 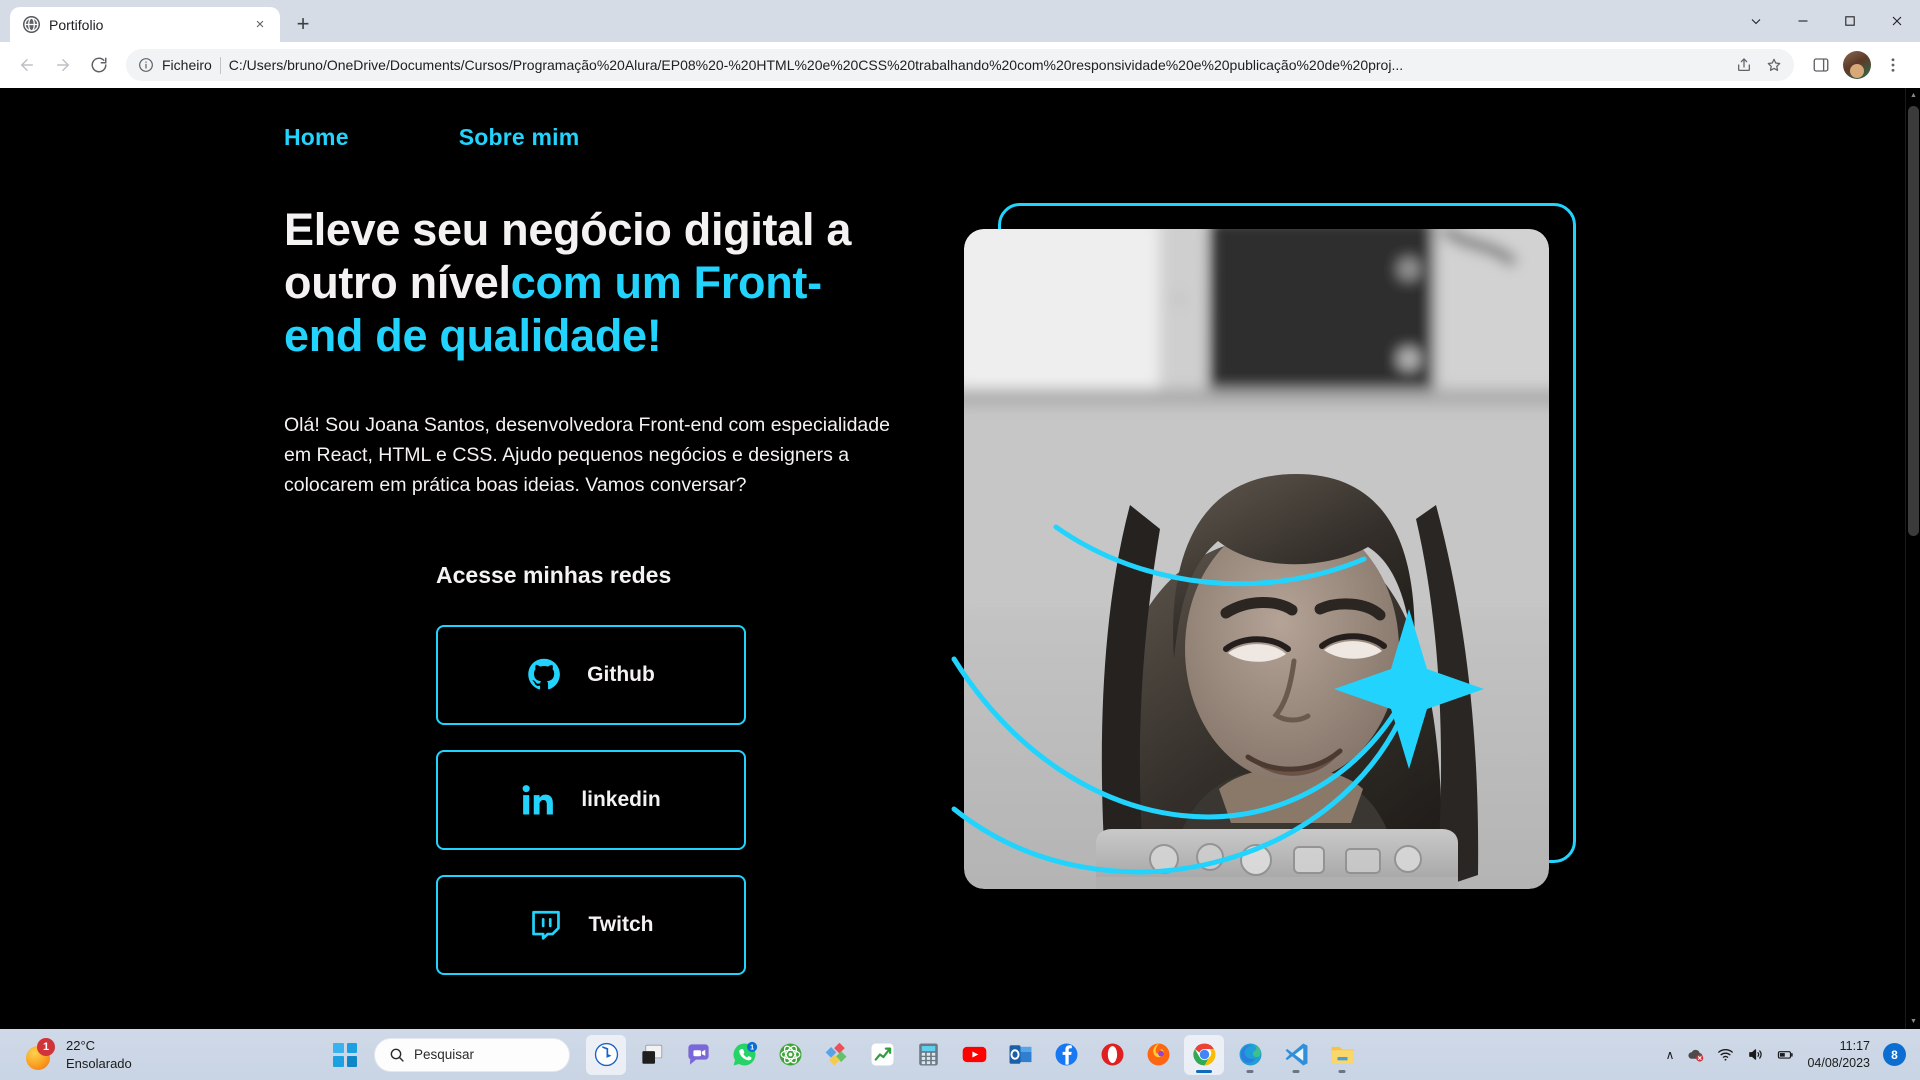 I want to click on globe-icon, so click(x=31, y=24).